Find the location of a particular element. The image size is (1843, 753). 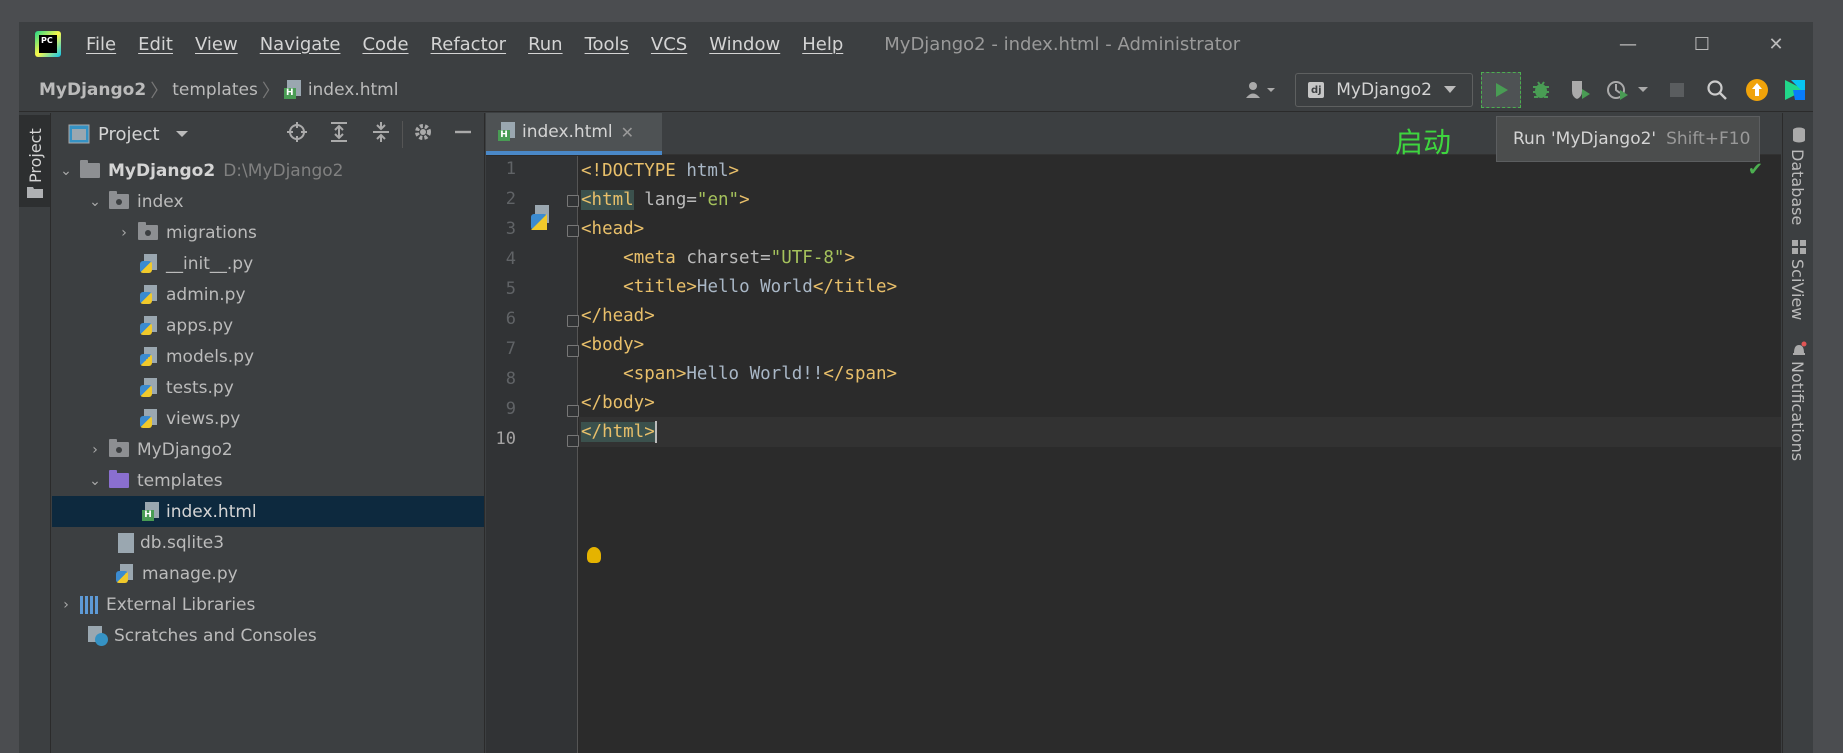

menu-vcs: VCS is located at coordinates (669, 44).